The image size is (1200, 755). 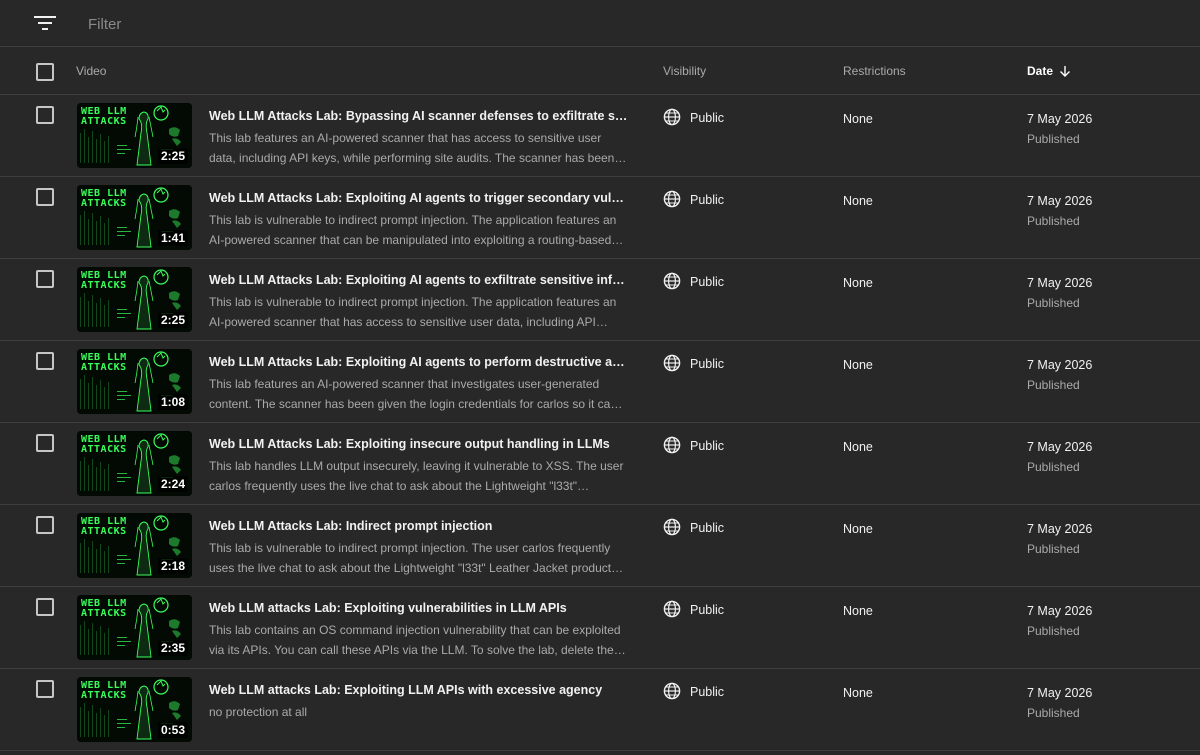 What do you see at coordinates (134, 545) in the screenshot?
I see `video-thumbnail: WEB LLM ATTACKS 2:18` at bounding box center [134, 545].